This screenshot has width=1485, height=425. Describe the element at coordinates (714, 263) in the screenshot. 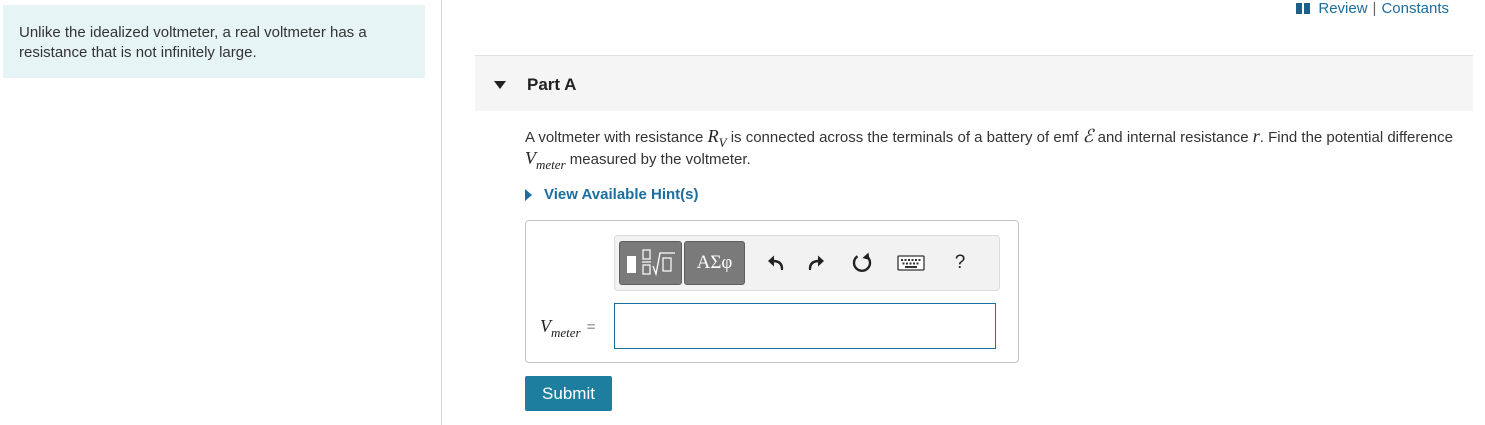

I see `greek-symbols-button: ΑΣφ` at that location.